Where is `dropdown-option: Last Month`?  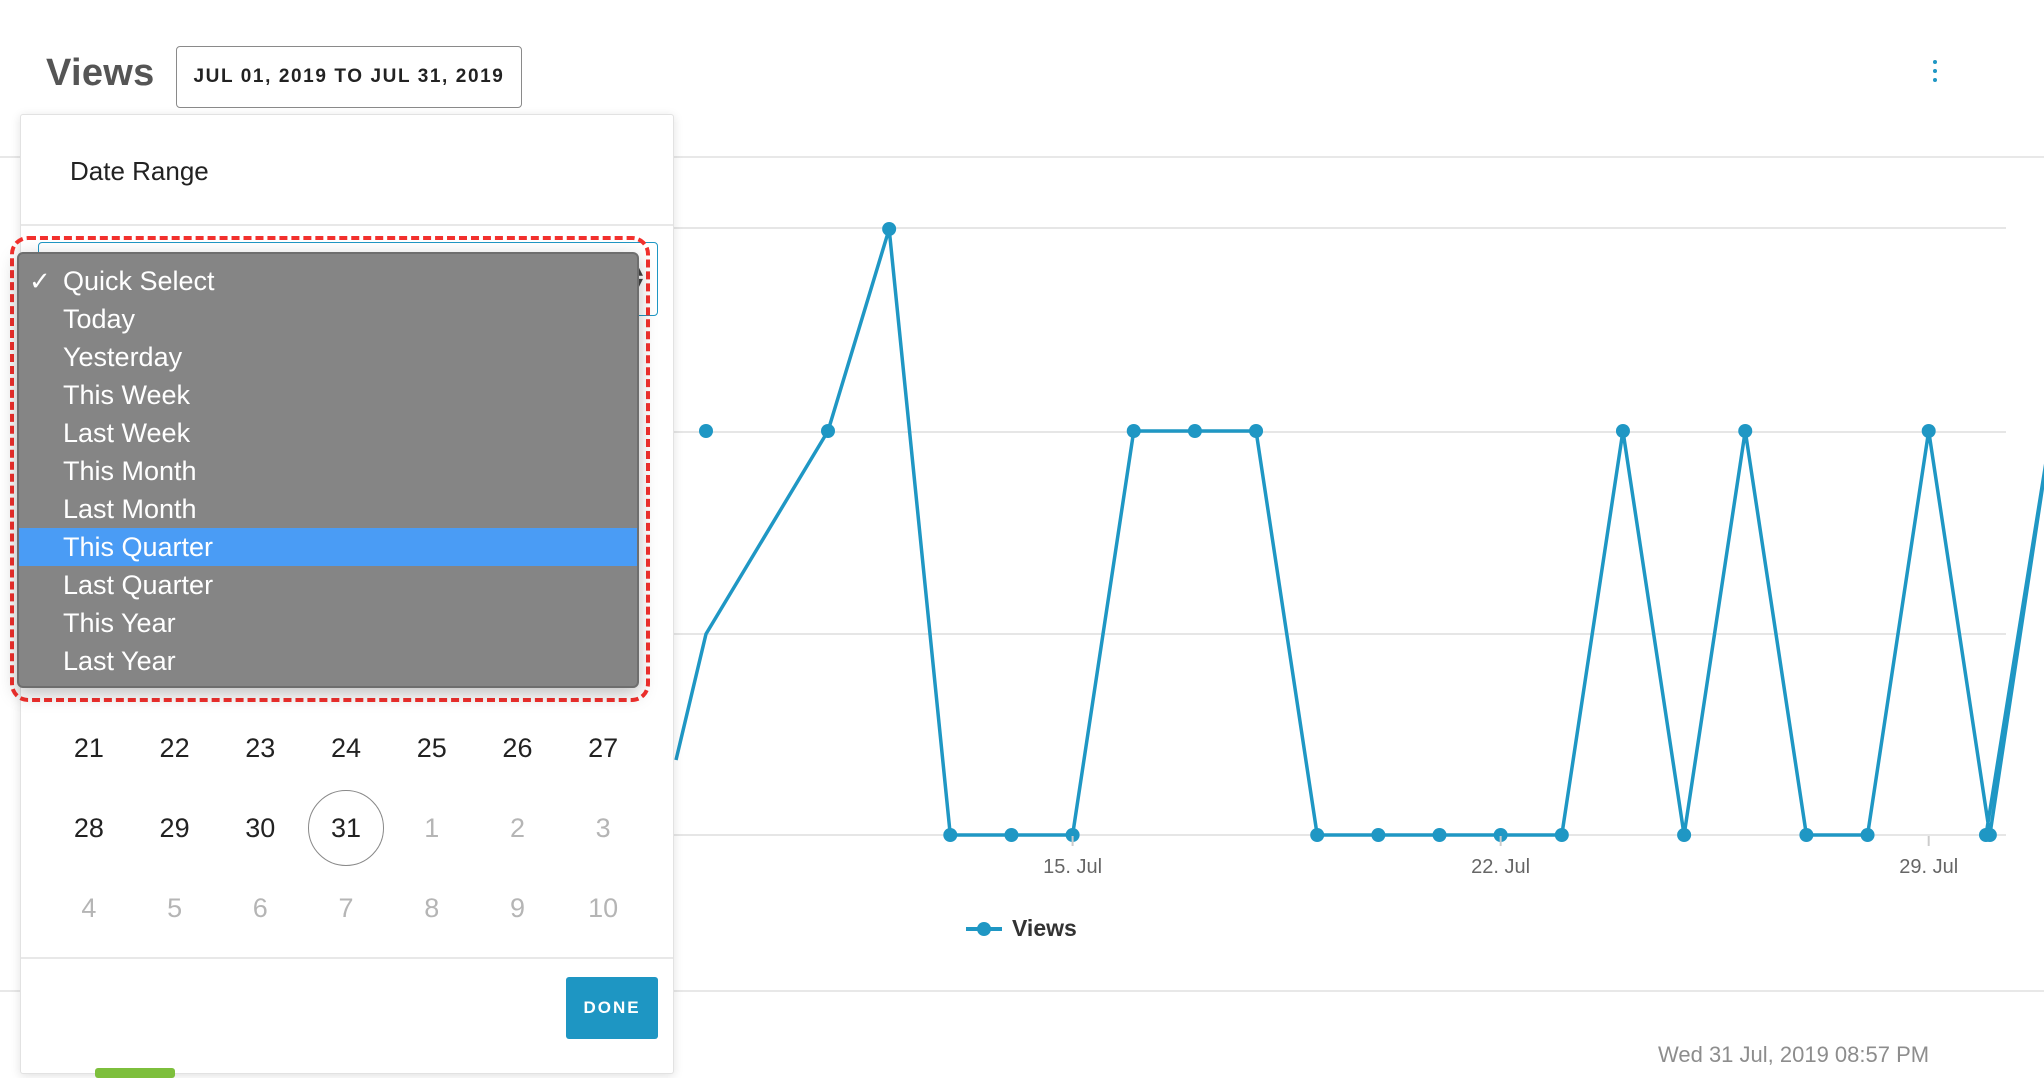
dropdown-option: Last Month is located at coordinates (328, 509).